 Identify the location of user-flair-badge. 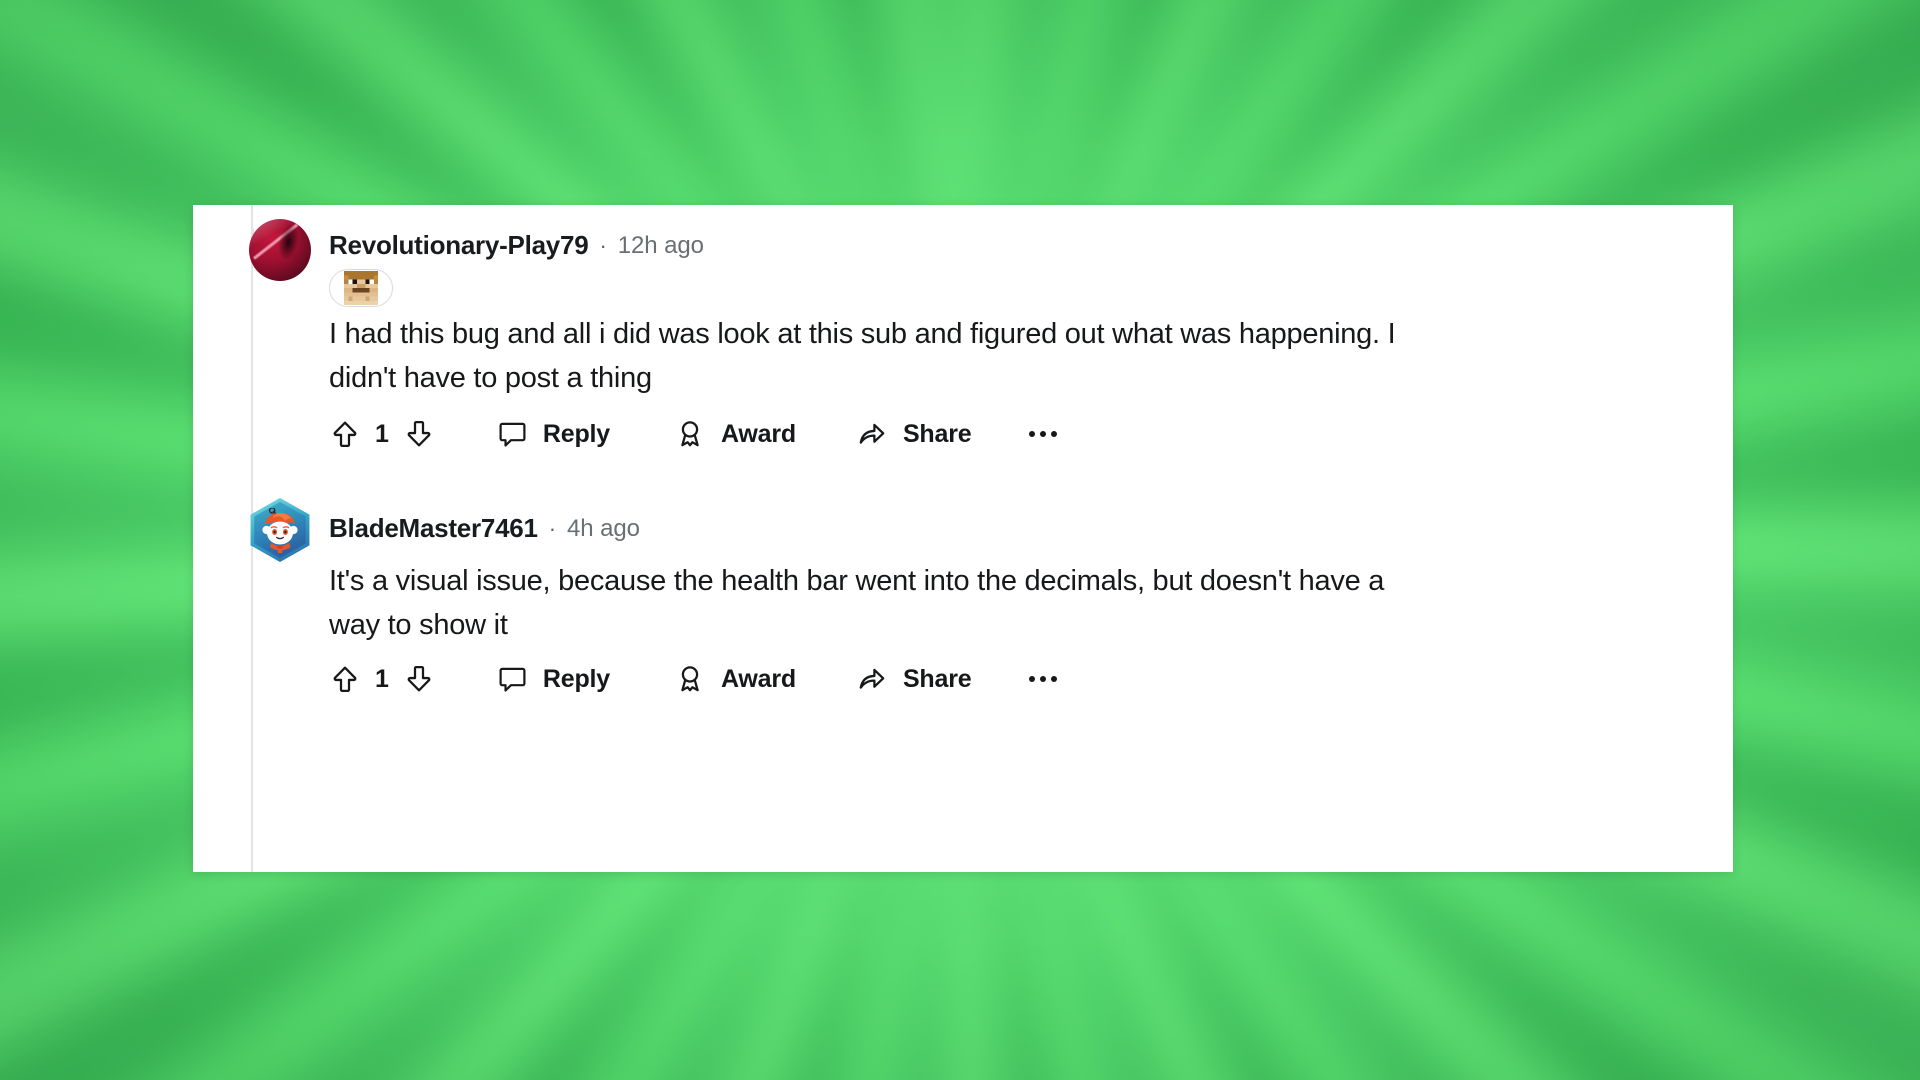
(361, 288).